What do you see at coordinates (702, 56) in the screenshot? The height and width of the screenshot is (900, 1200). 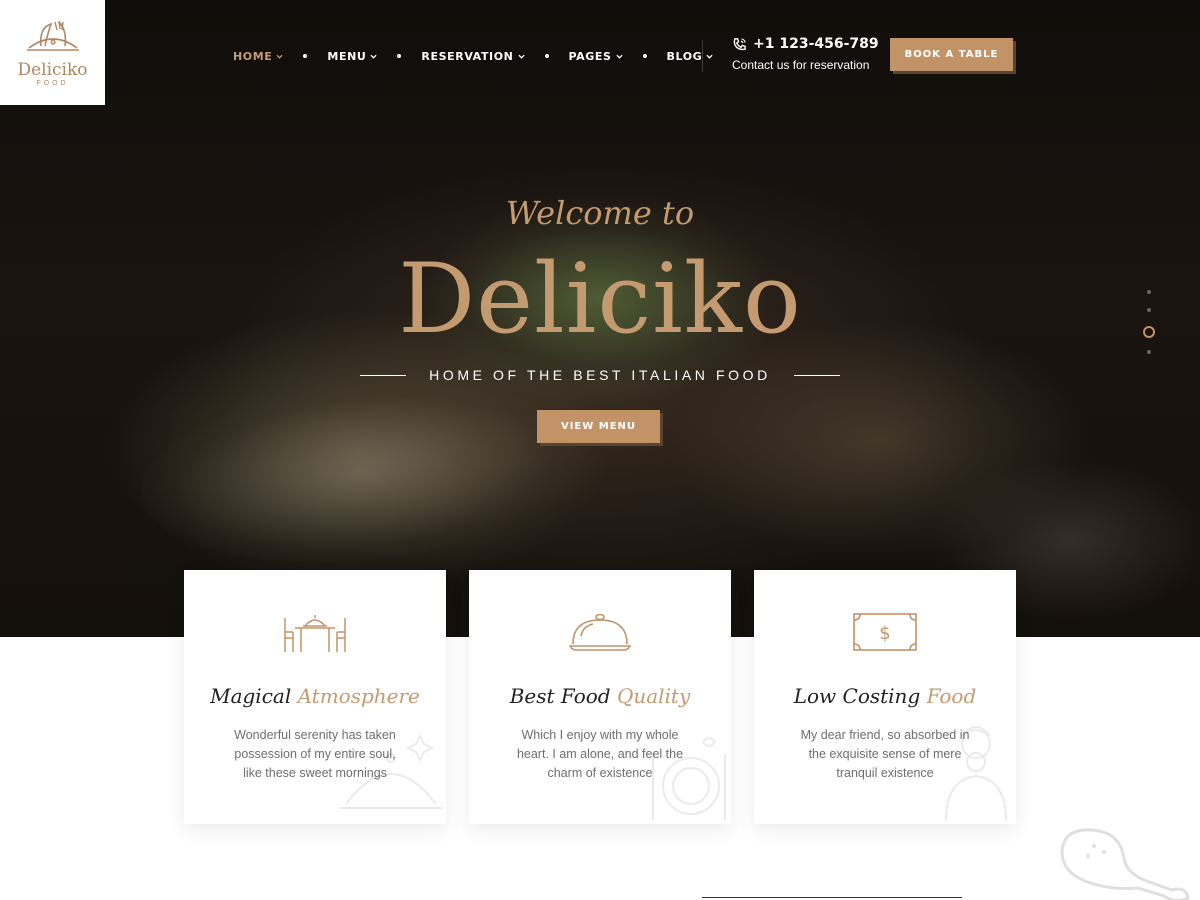 I see `header-divider` at bounding box center [702, 56].